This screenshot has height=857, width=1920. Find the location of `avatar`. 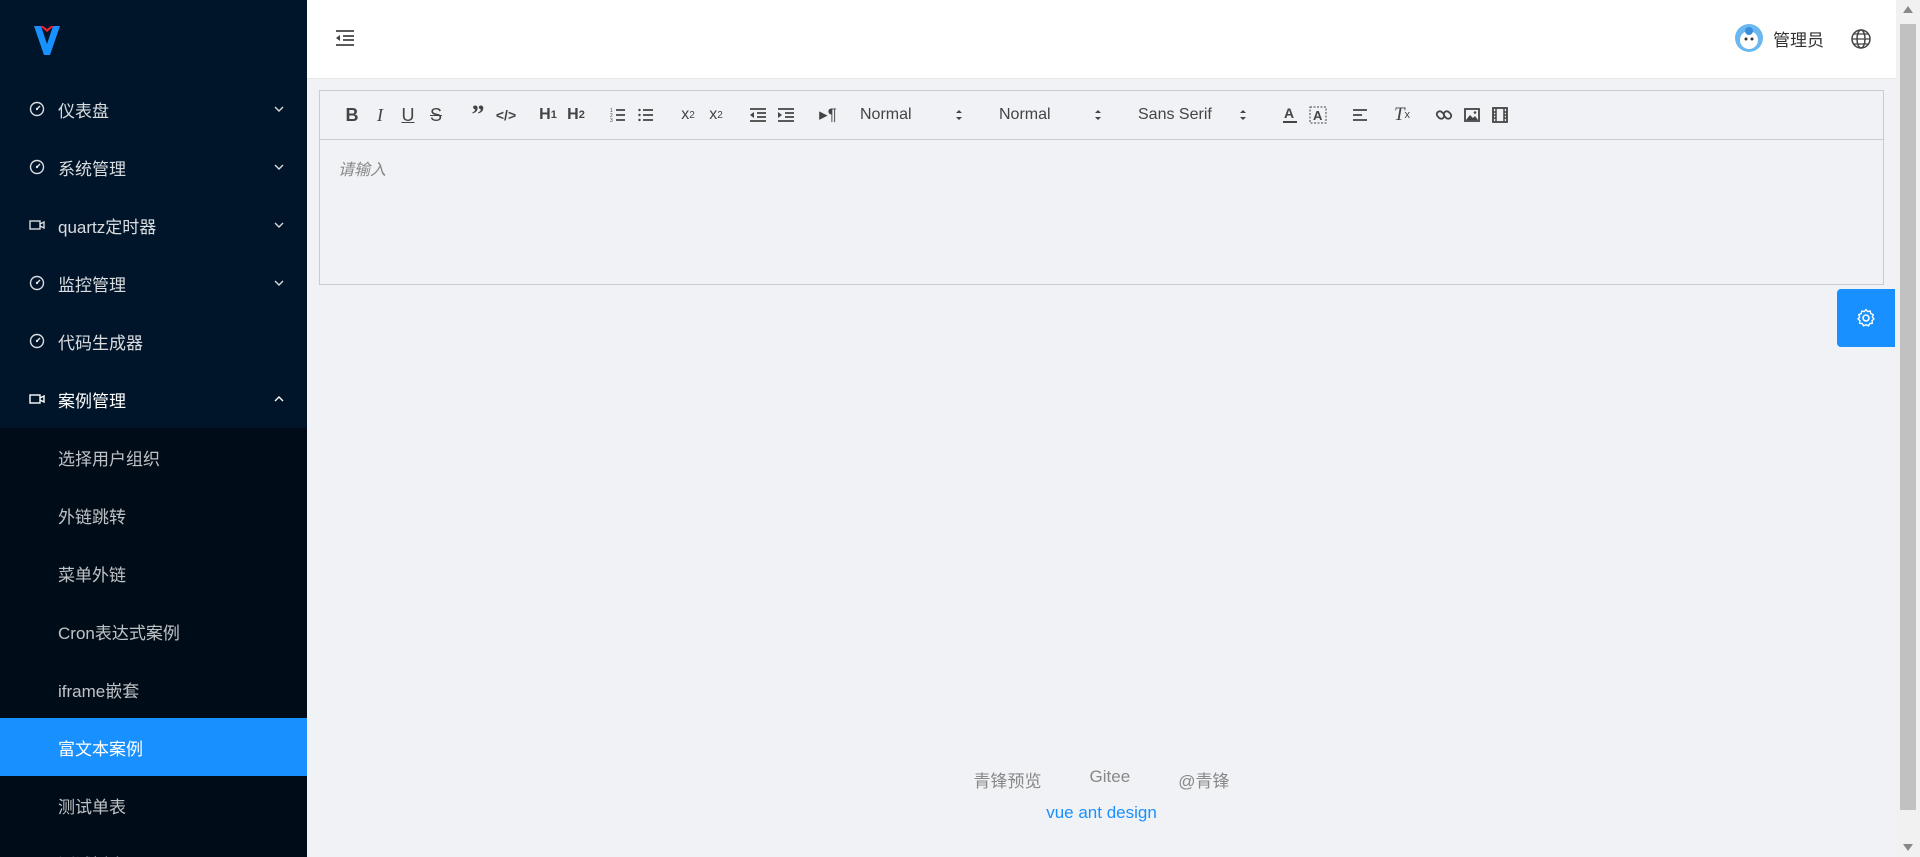

avatar is located at coordinates (1749, 38).